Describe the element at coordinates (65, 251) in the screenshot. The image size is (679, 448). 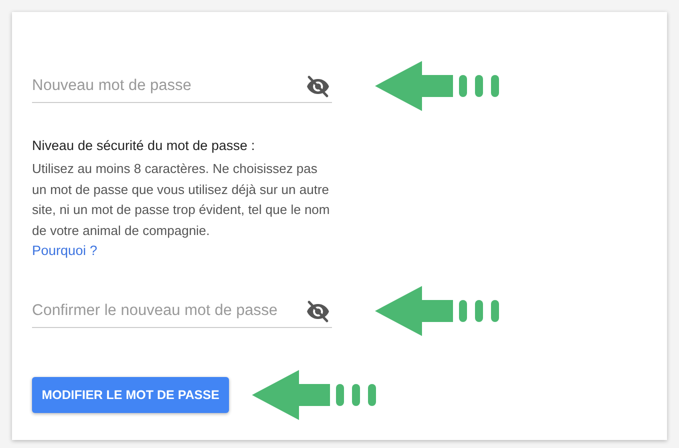
I see `why-link: Pourquoi ?` at that location.